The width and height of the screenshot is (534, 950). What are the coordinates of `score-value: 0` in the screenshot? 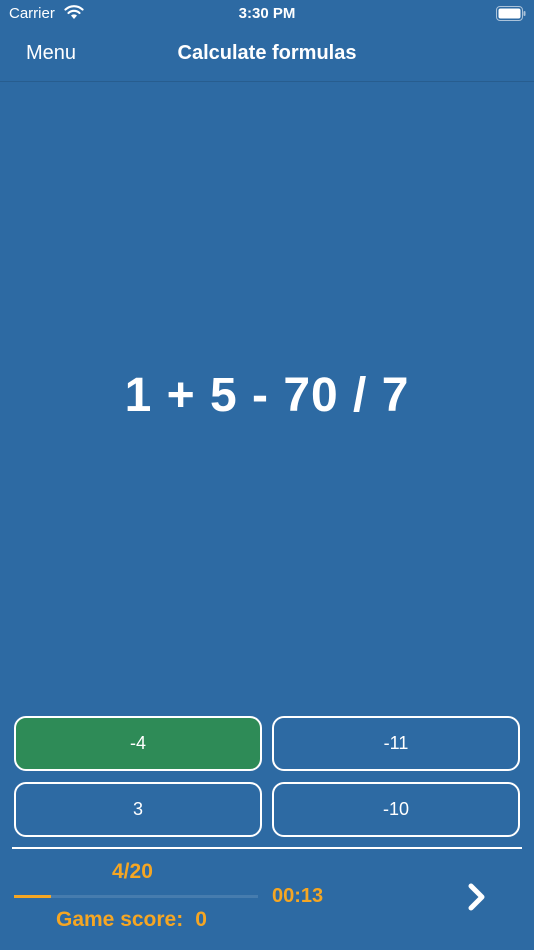 It's located at (201, 919).